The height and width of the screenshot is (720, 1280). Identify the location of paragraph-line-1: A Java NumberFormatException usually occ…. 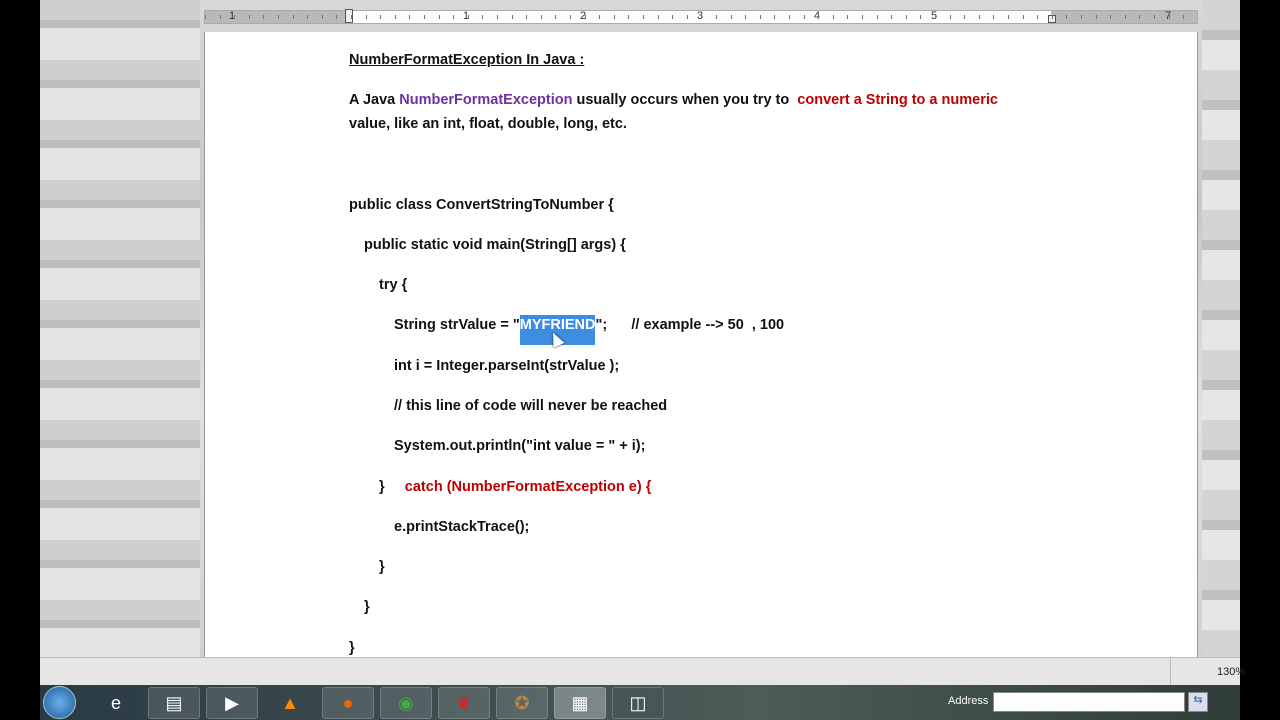
(673, 100).